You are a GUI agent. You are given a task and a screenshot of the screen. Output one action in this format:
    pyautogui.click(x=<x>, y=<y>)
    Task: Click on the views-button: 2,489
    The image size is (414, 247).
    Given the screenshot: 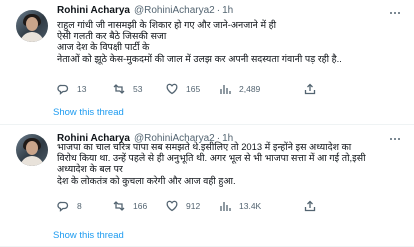 What is the action you would take?
    pyautogui.click(x=239, y=89)
    